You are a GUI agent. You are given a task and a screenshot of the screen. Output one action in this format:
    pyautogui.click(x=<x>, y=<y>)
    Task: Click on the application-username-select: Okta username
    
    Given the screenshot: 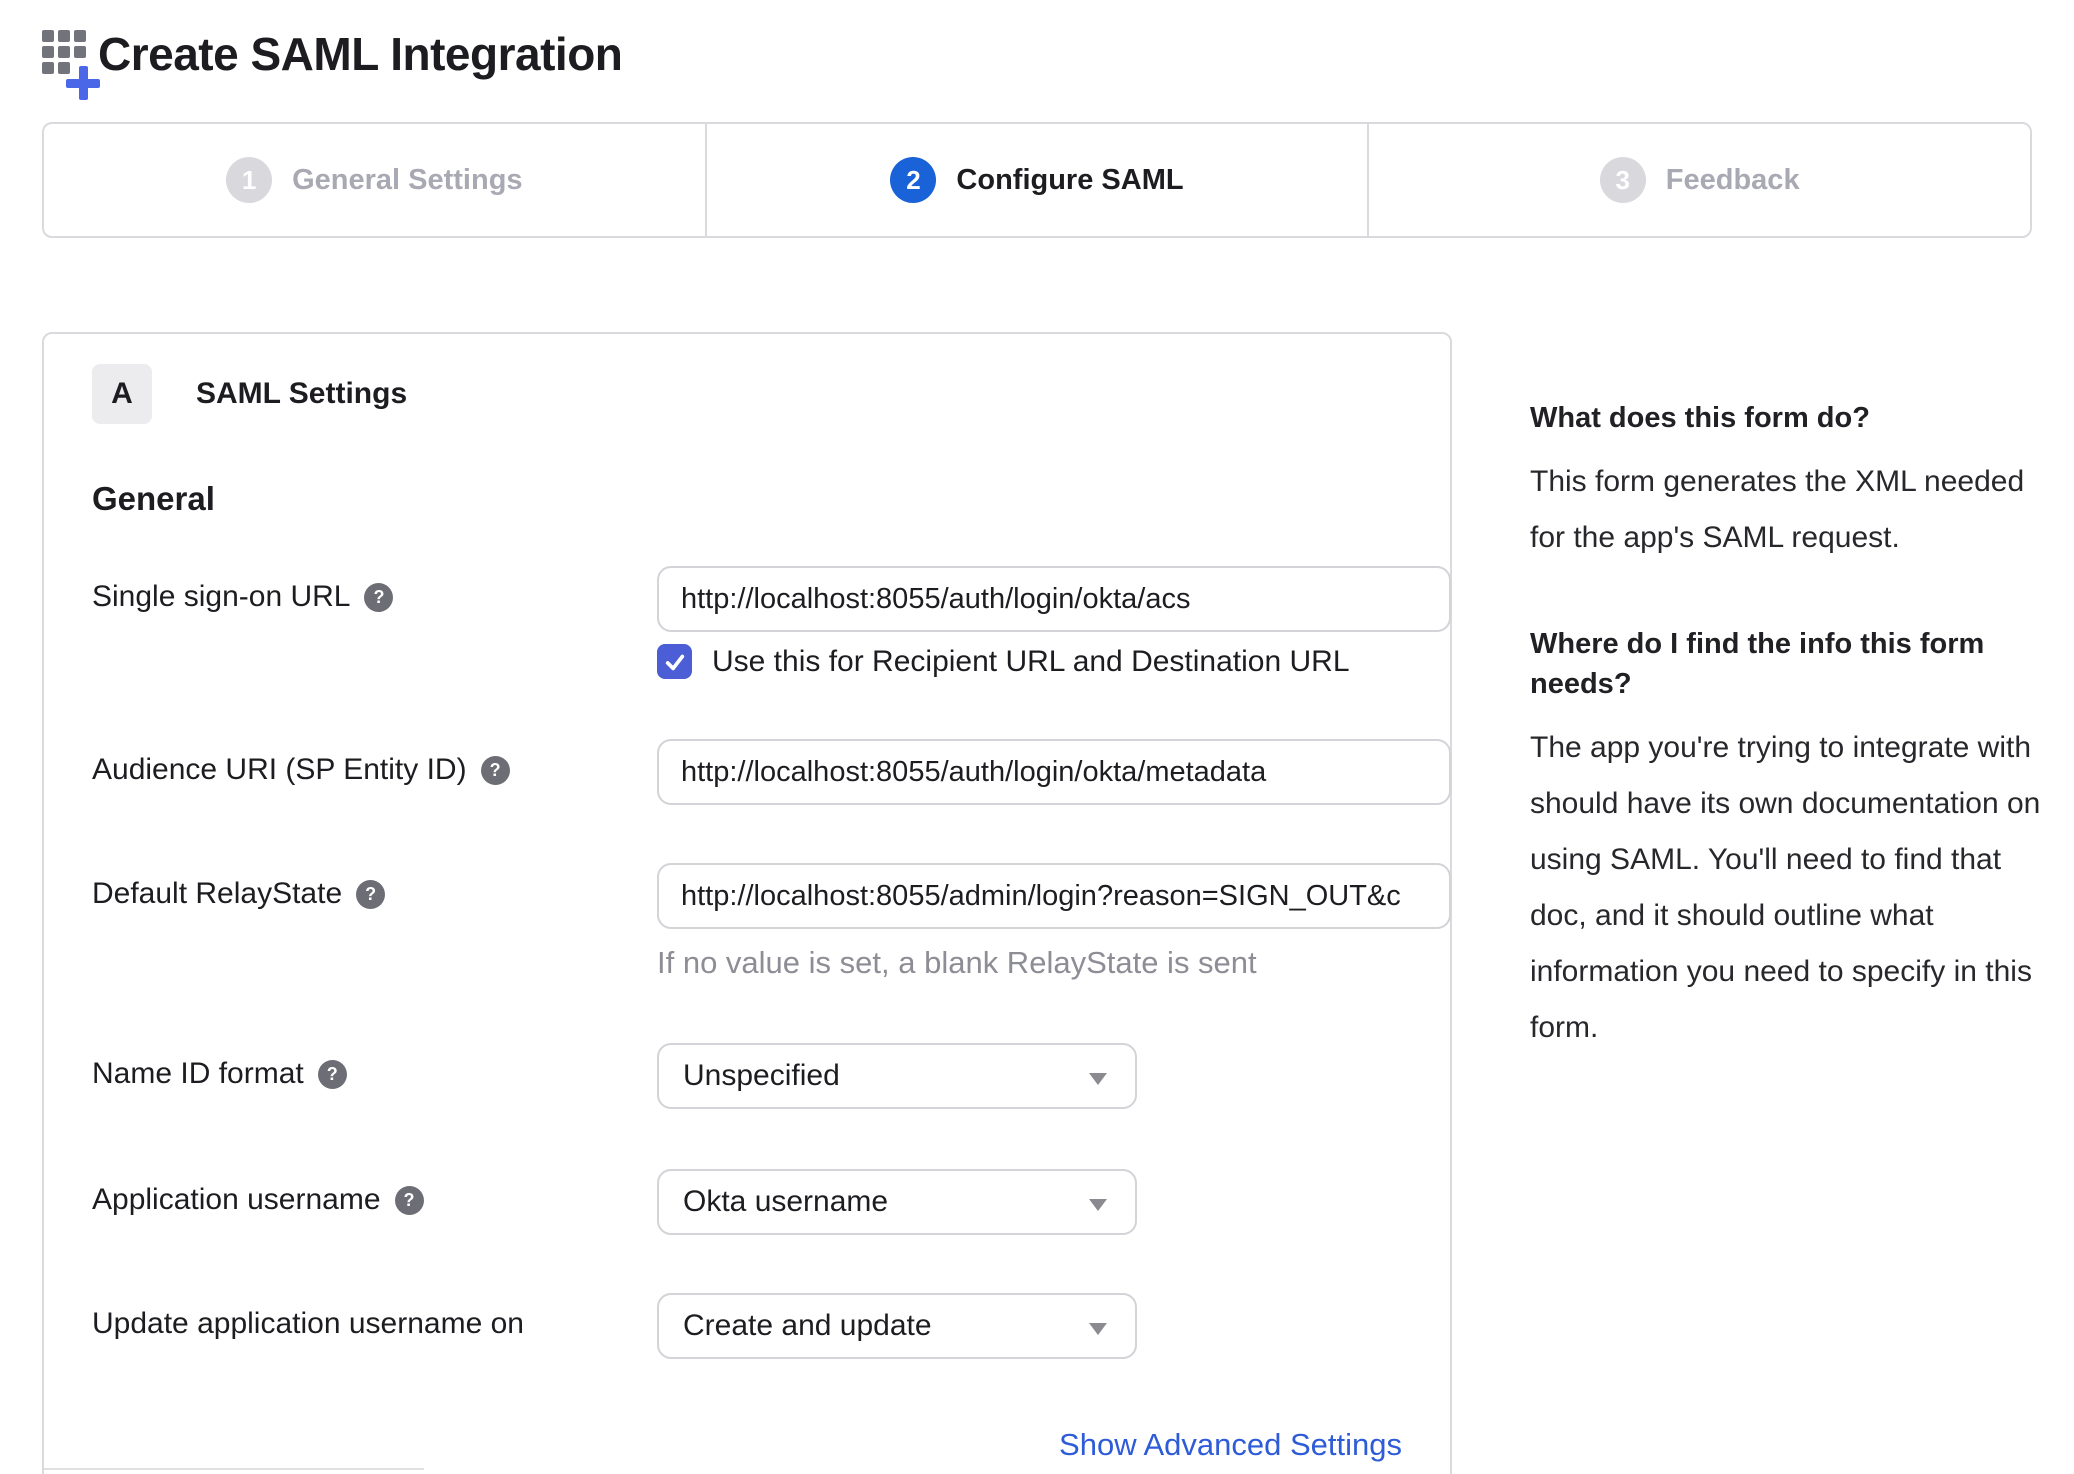 What is the action you would take?
    pyautogui.click(x=897, y=1202)
    